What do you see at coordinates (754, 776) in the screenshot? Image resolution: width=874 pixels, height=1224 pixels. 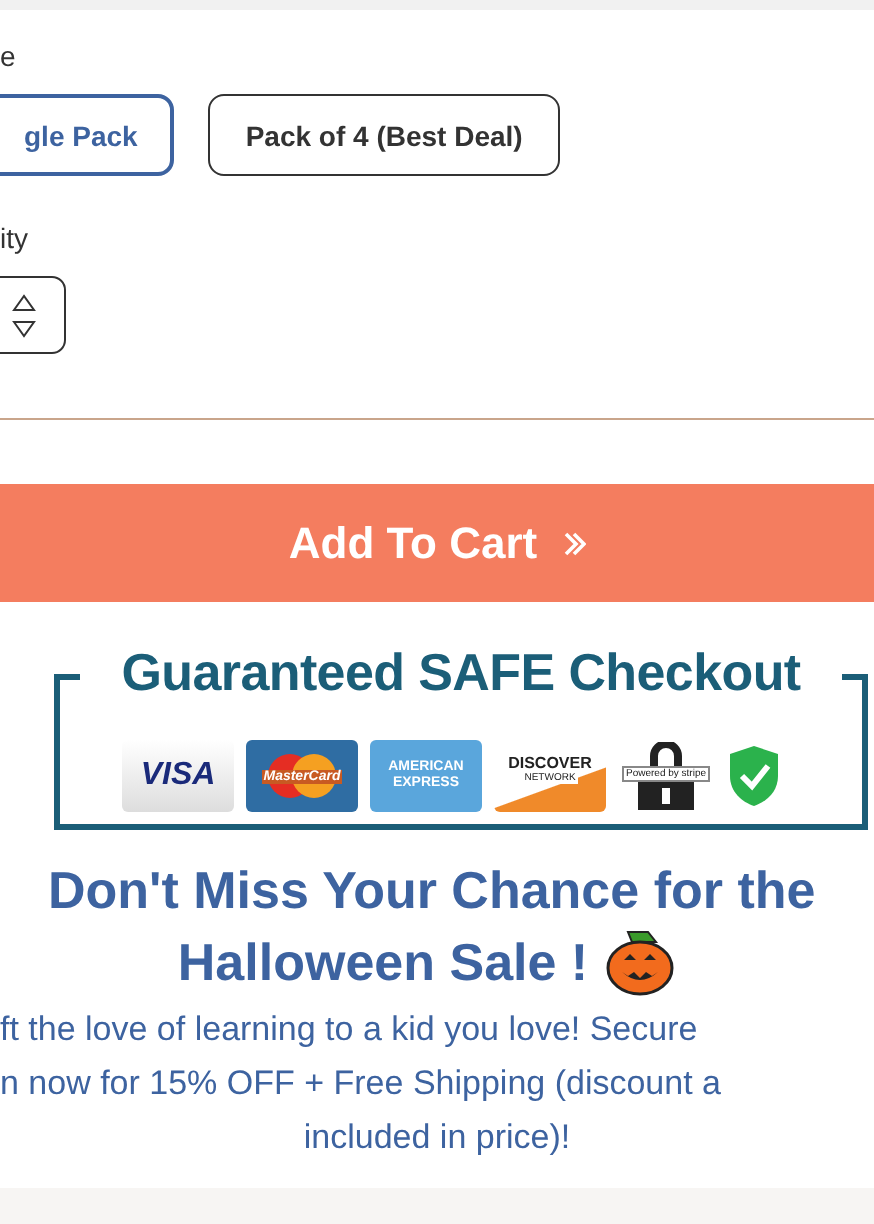 I see `shield-check-icon` at bounding box center [754, 776].